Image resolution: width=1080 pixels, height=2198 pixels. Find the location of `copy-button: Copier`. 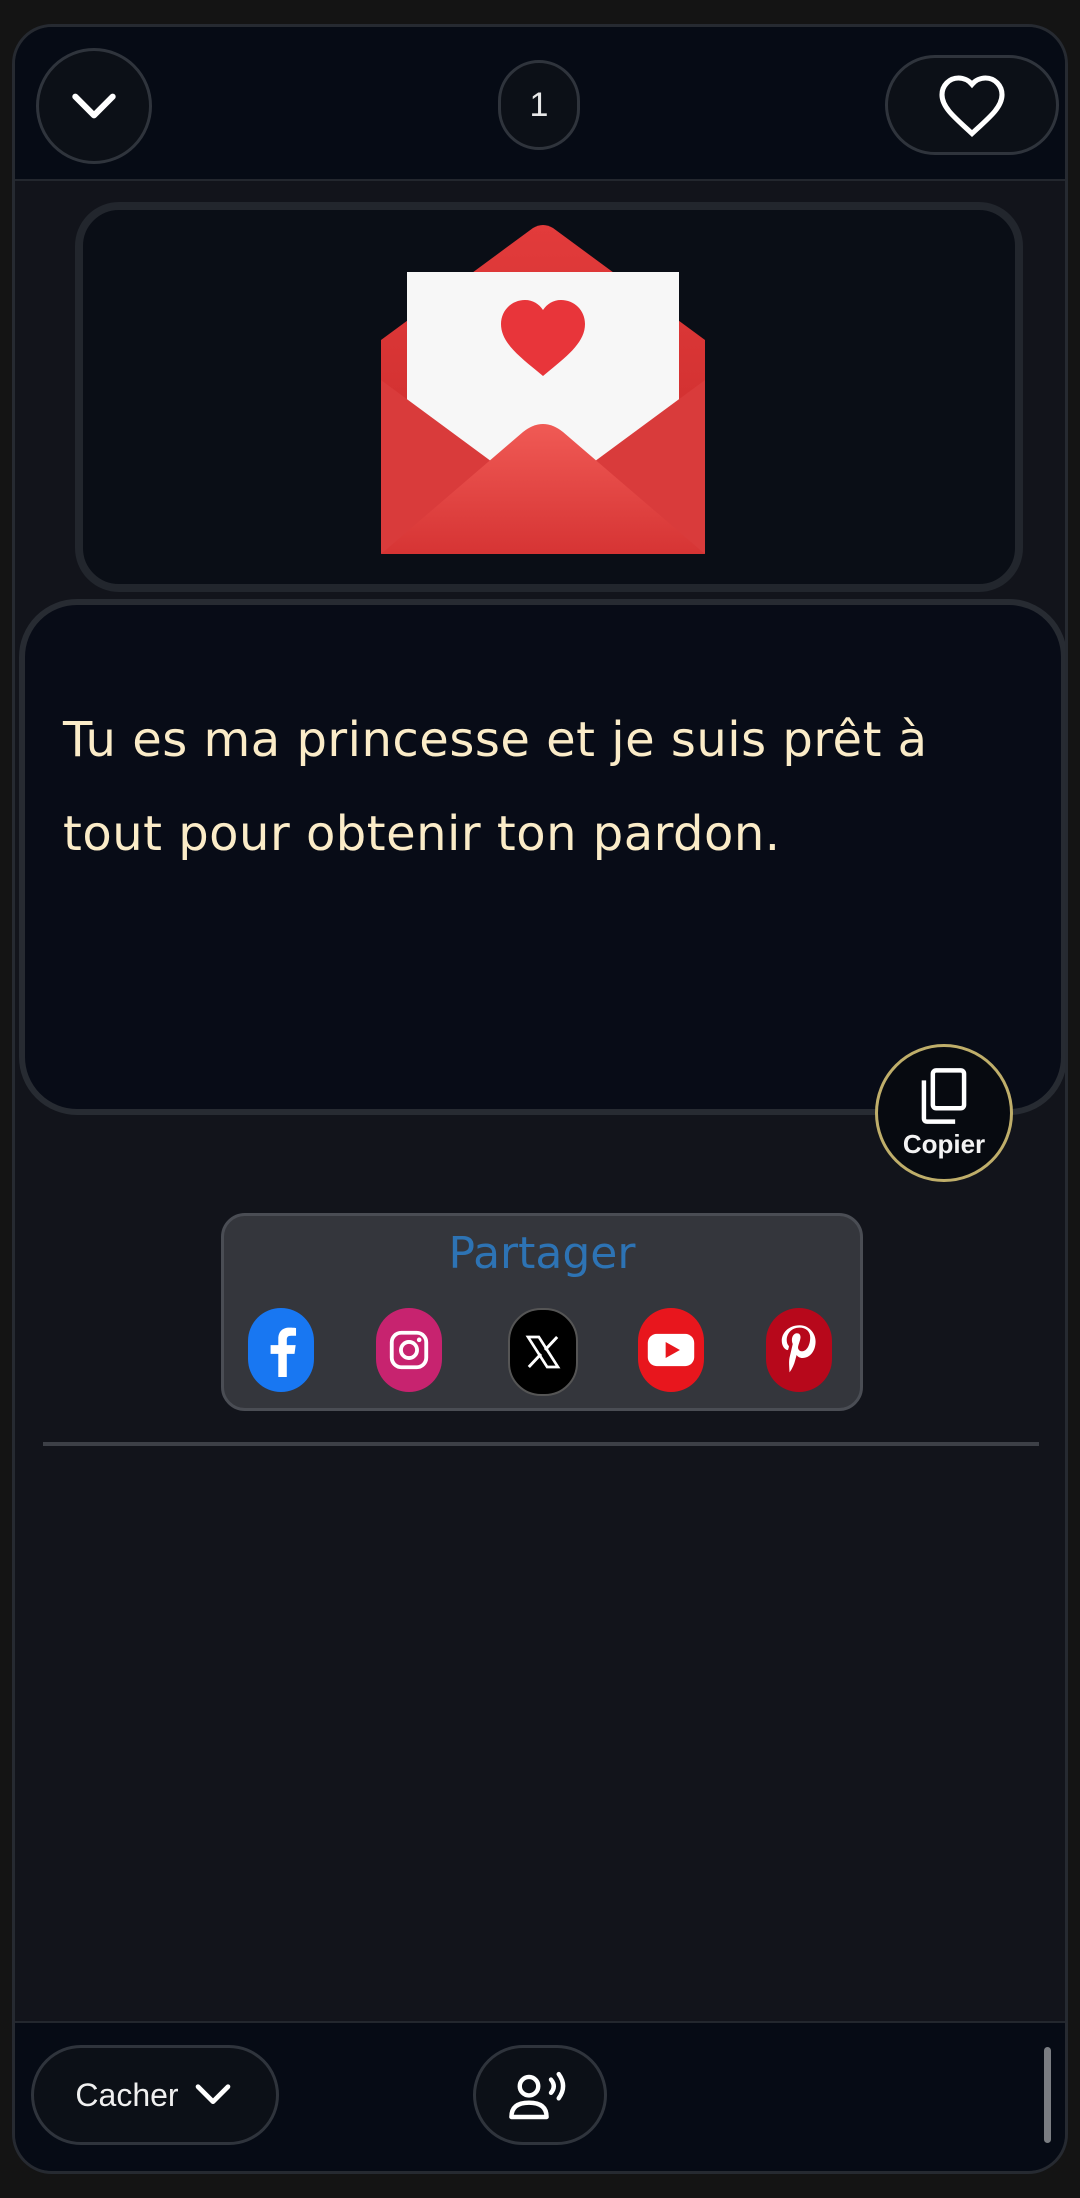

copy-button: Copier is located at coordinates (944, 1113).